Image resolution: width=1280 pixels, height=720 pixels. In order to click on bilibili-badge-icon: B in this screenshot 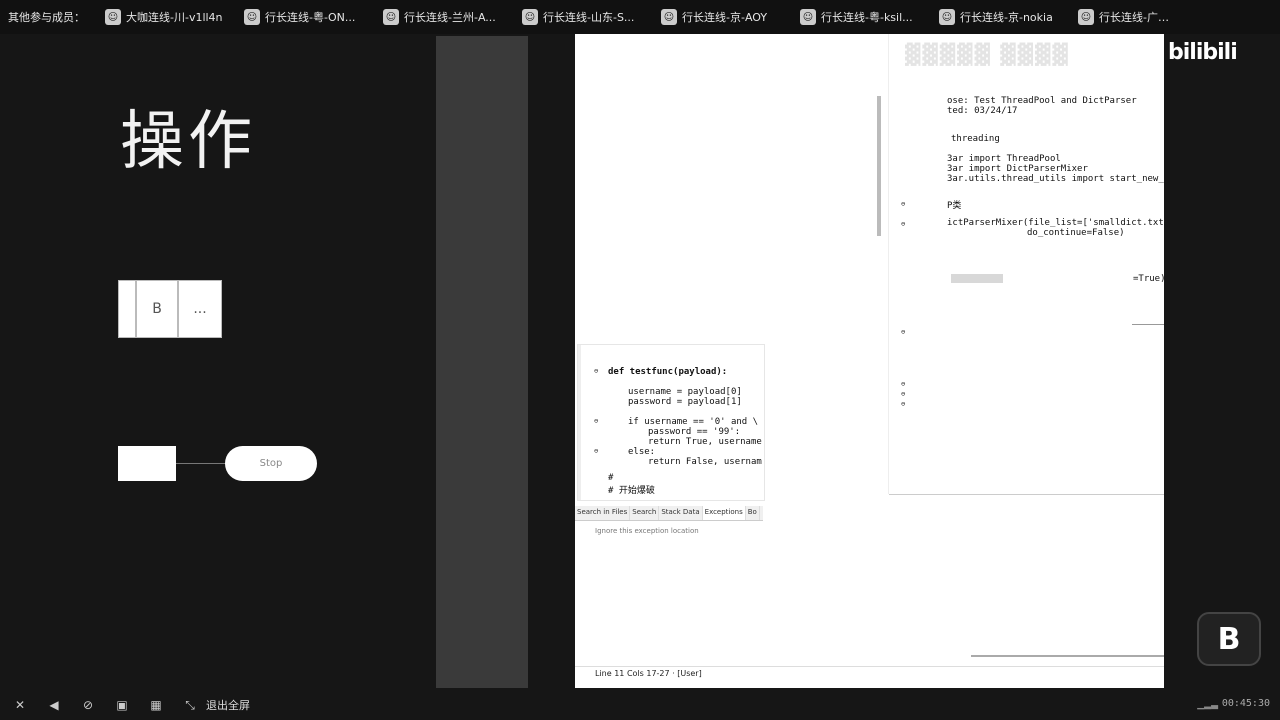, I will do `click(1229, 639)`.